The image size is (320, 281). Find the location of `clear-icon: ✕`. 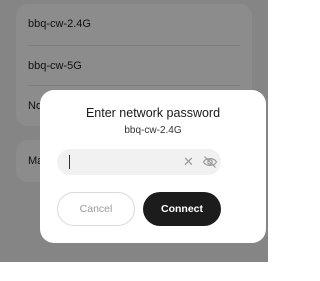

clear-icon: ✕ is located at coordinates (188, 162).